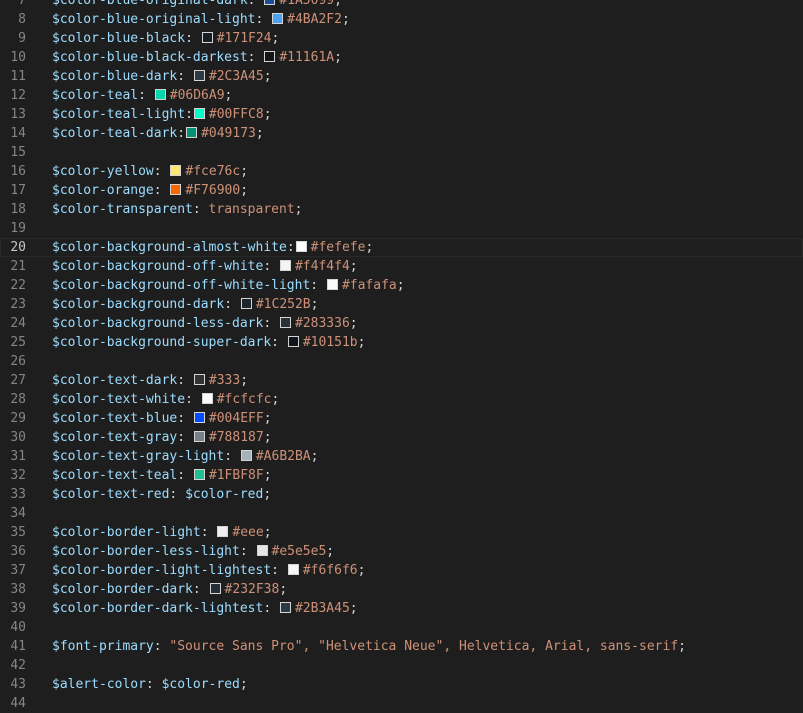 The width and height of the screenshot is (803, 713). I want to click on variable-value: #fefefe, so click(338, 247).